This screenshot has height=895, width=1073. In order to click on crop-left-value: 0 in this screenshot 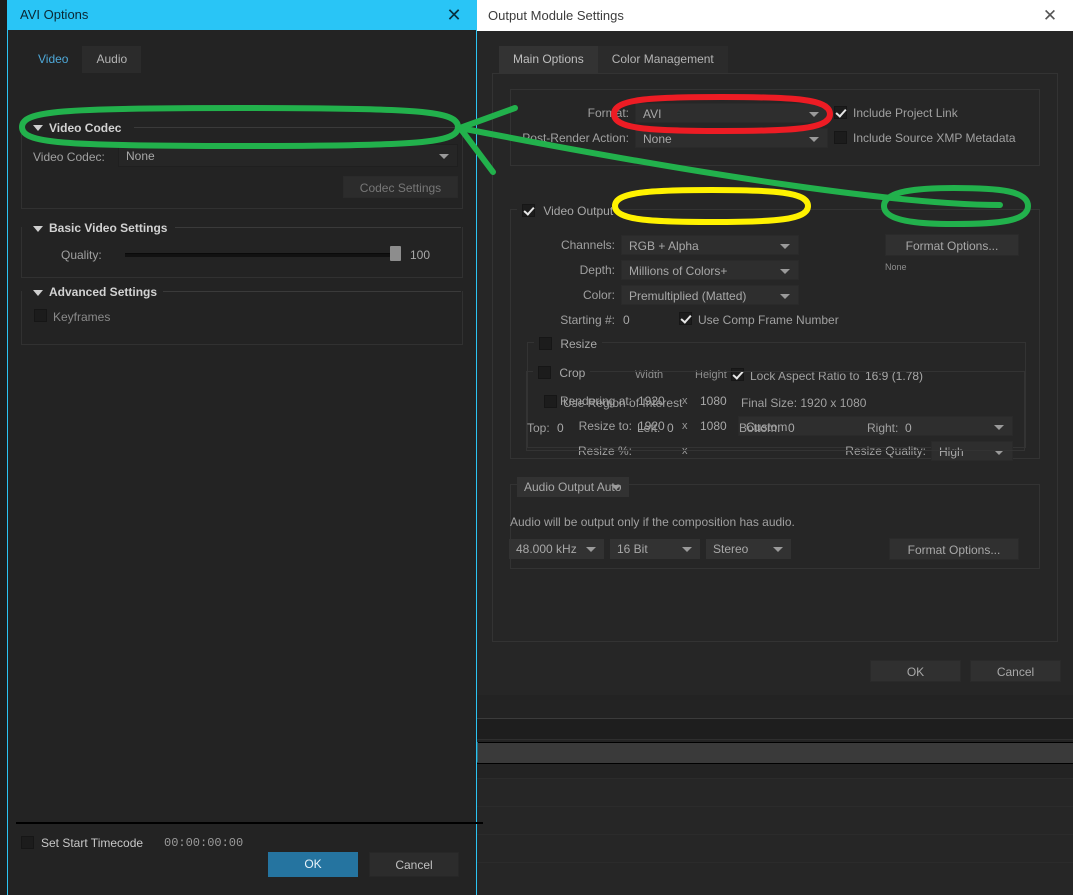, I will do `click(670, 428)`.